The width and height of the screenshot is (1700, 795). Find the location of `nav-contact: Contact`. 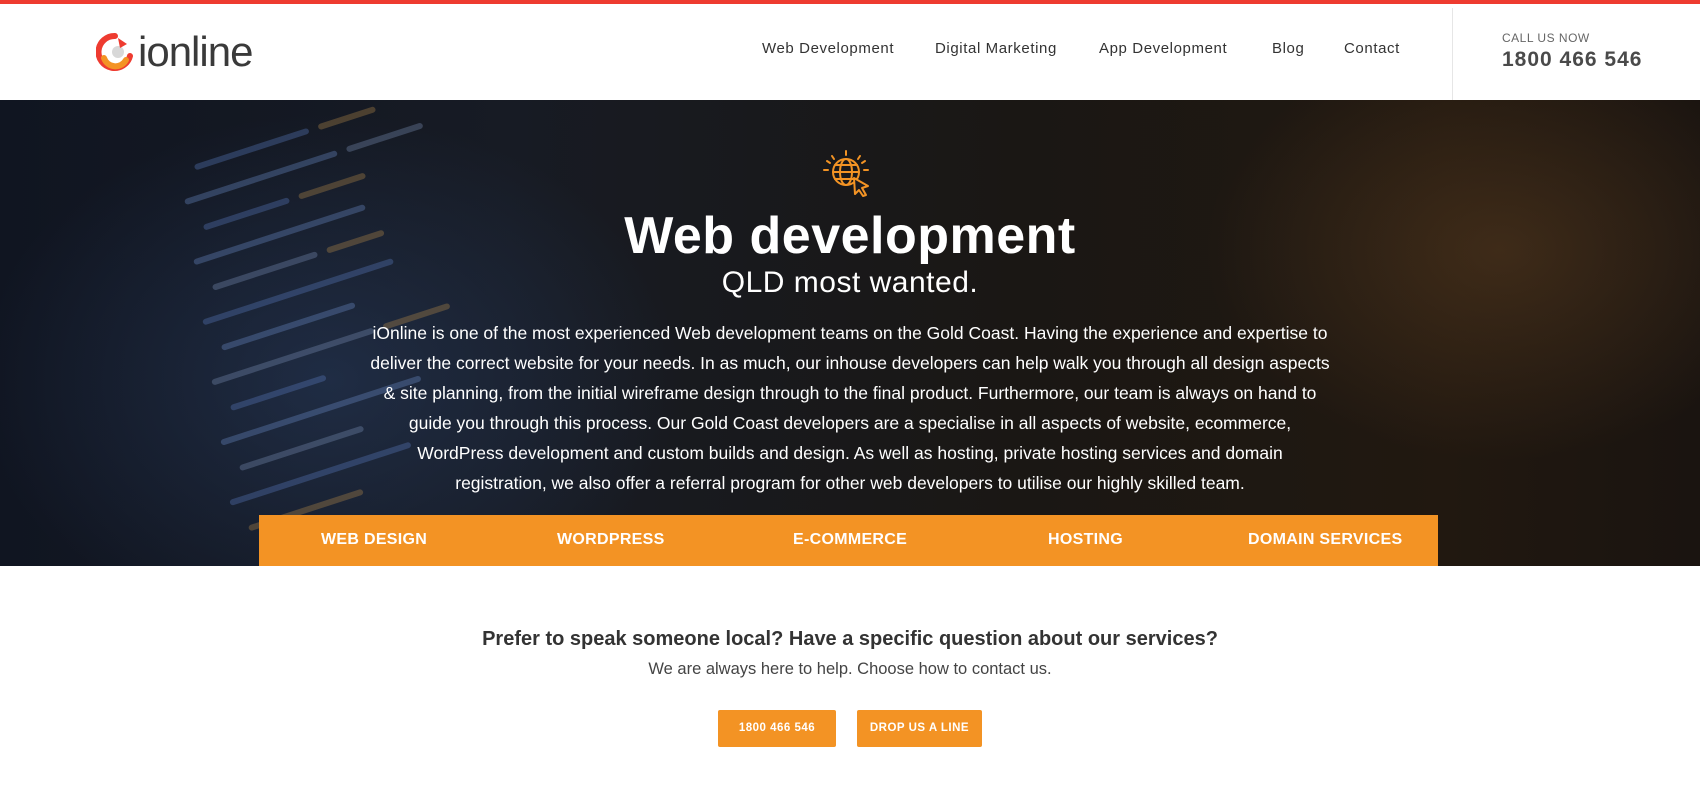

nav-contact: Contact is located at coordinates (1372, 48).